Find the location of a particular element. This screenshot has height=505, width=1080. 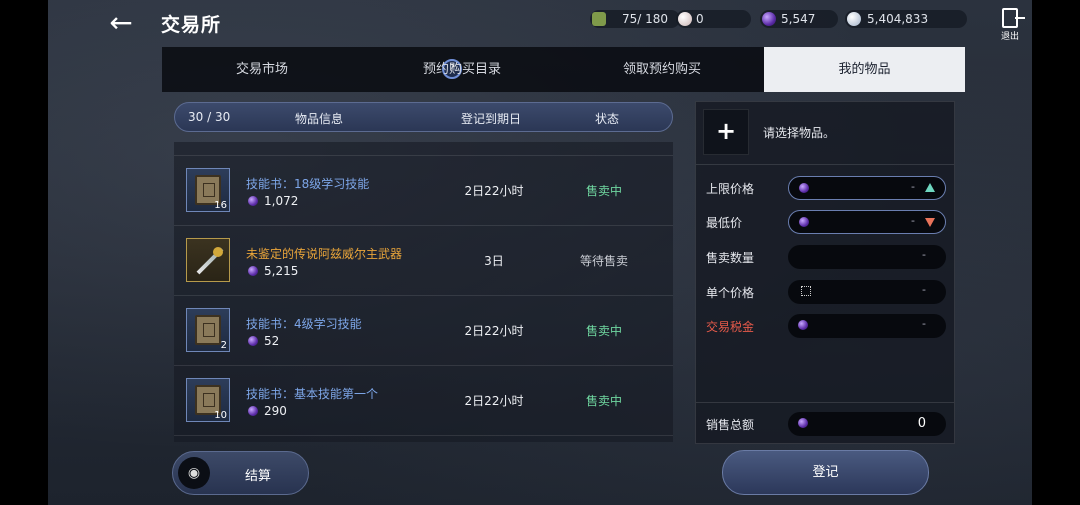

tab-market: 交易市场 is located at coordinates (262, 69).